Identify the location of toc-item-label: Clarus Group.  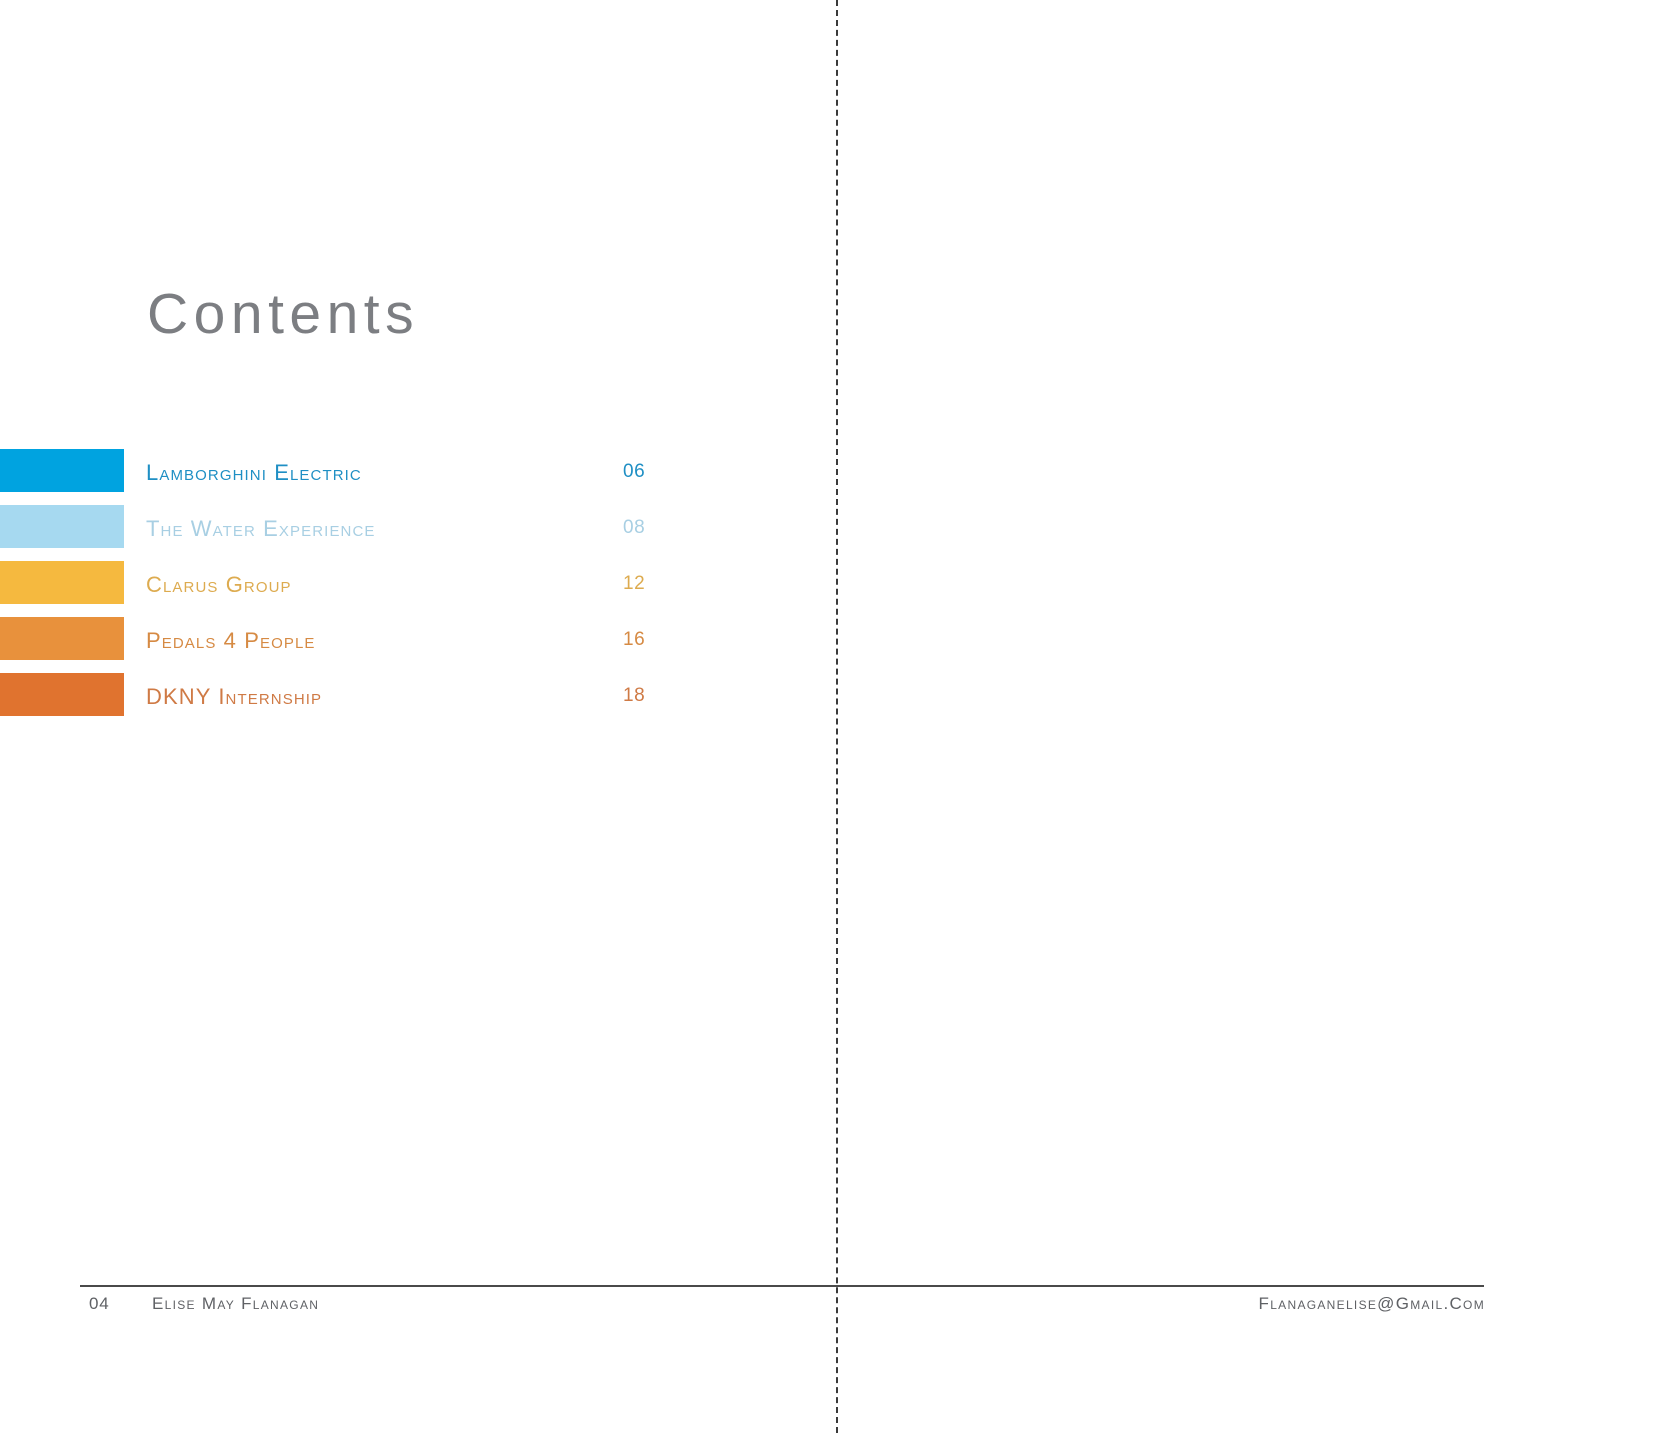
(219, 584).